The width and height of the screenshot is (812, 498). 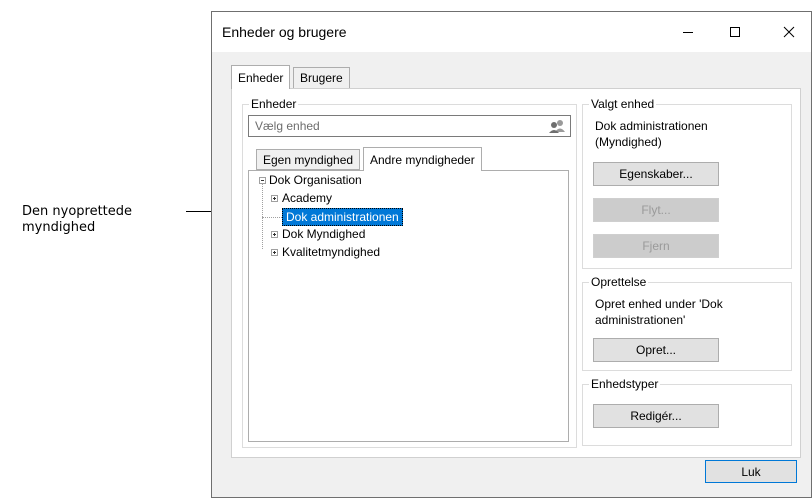 I want to click on selected-unit-name-line2: (Myndighed), so click(x=628, y=142).